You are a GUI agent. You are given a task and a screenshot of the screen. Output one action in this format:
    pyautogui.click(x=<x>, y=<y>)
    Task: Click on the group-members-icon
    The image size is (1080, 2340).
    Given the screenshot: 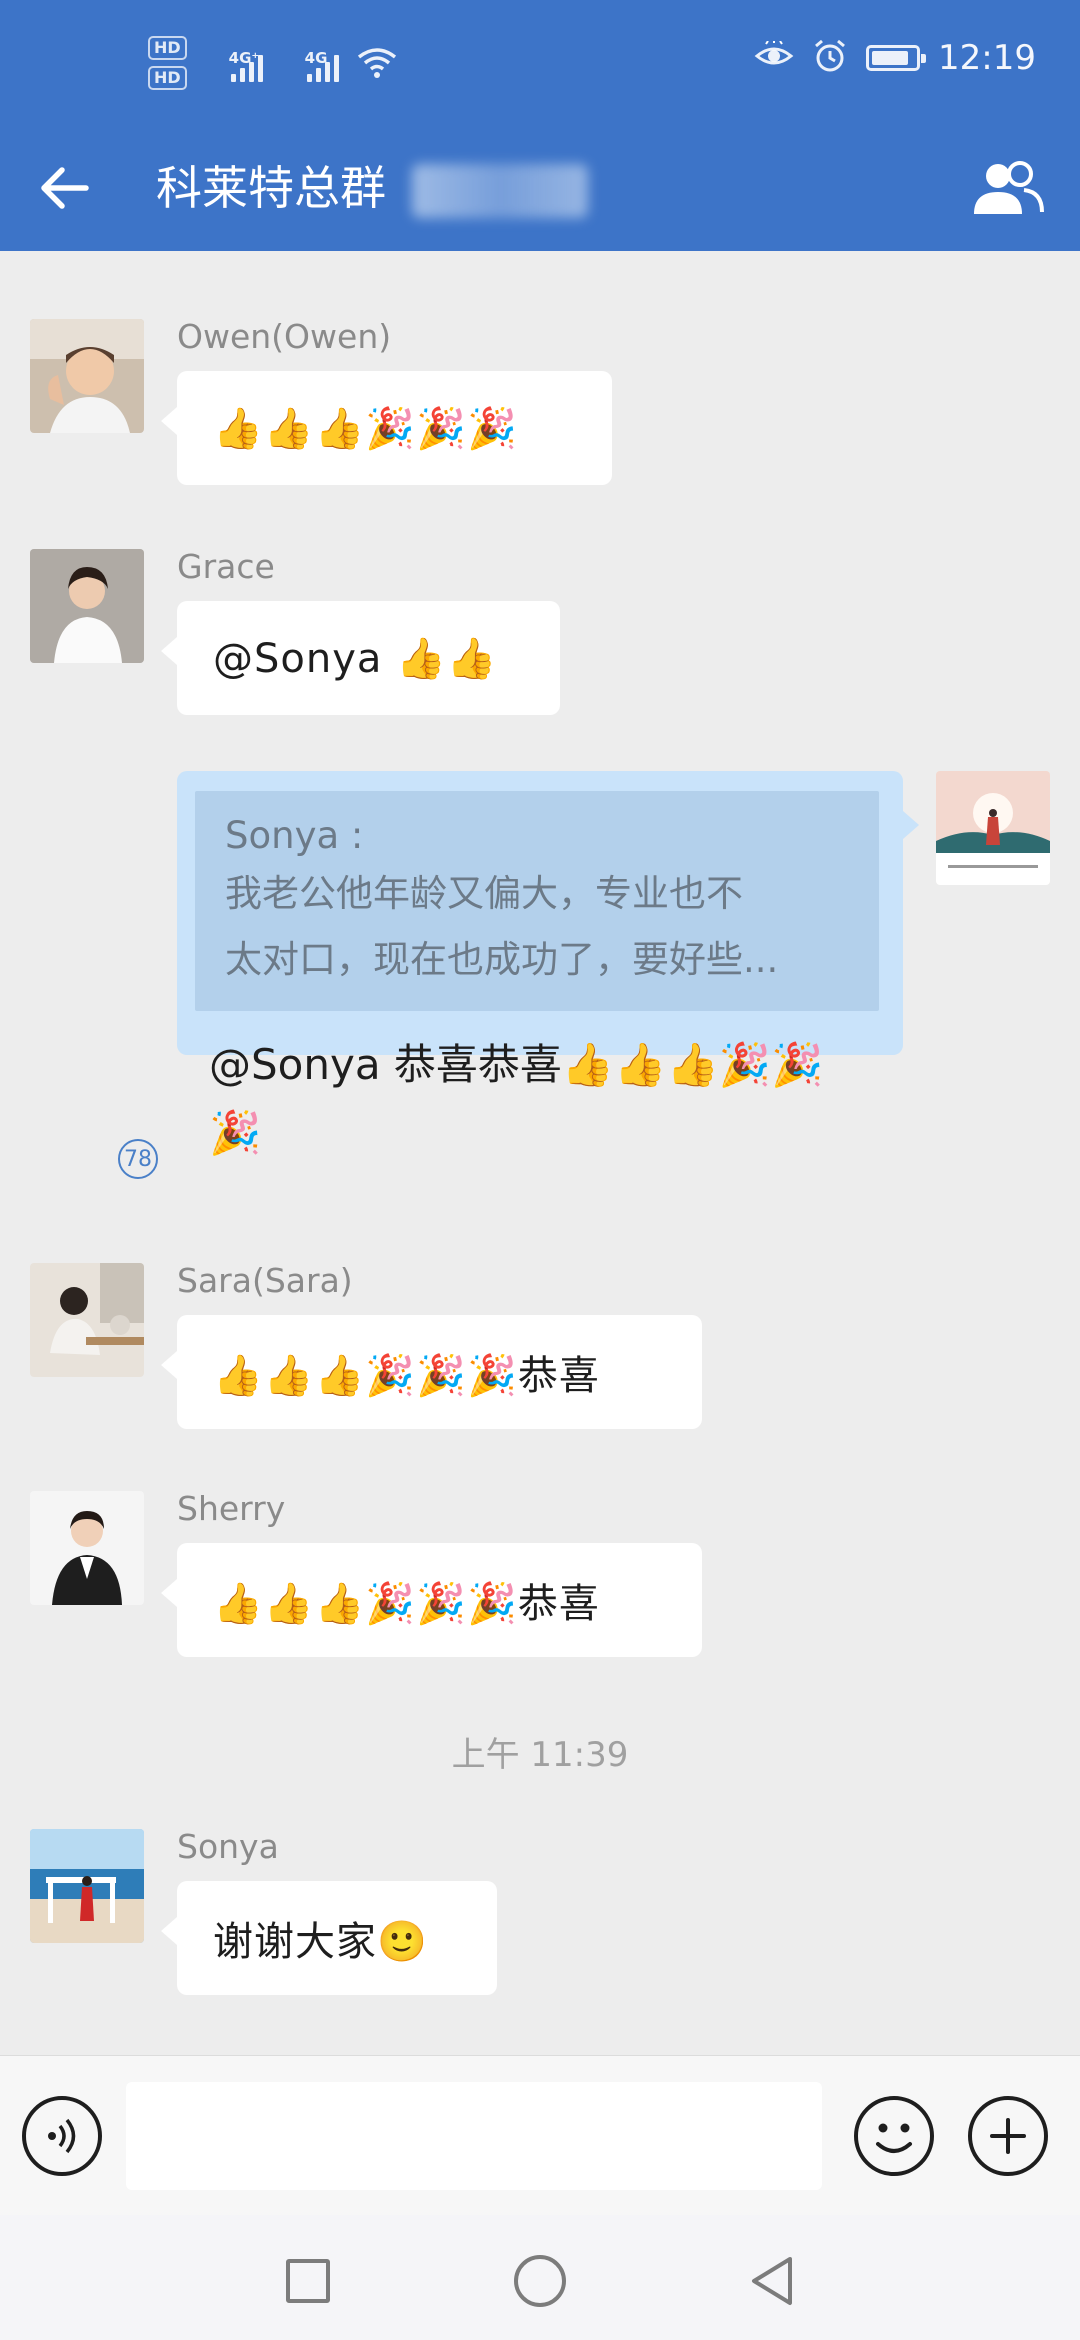 What is the action you would take?
    pyautogui.click(x=1009, y=187)
    